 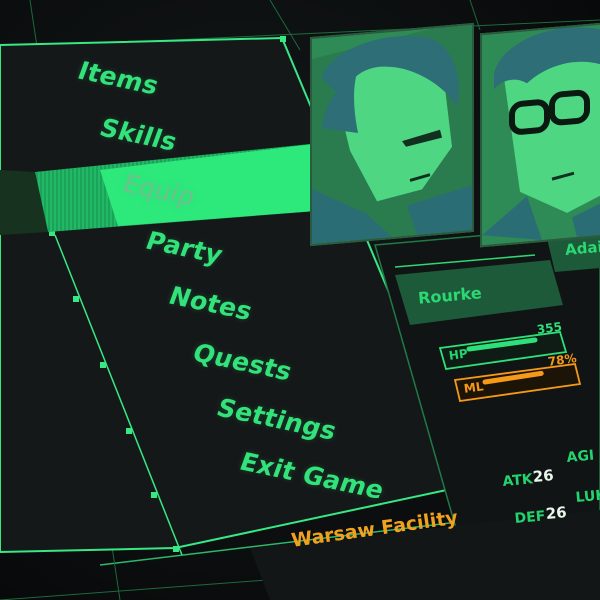 I want to click on atk-label: ATK, so click(x=518, y=480).